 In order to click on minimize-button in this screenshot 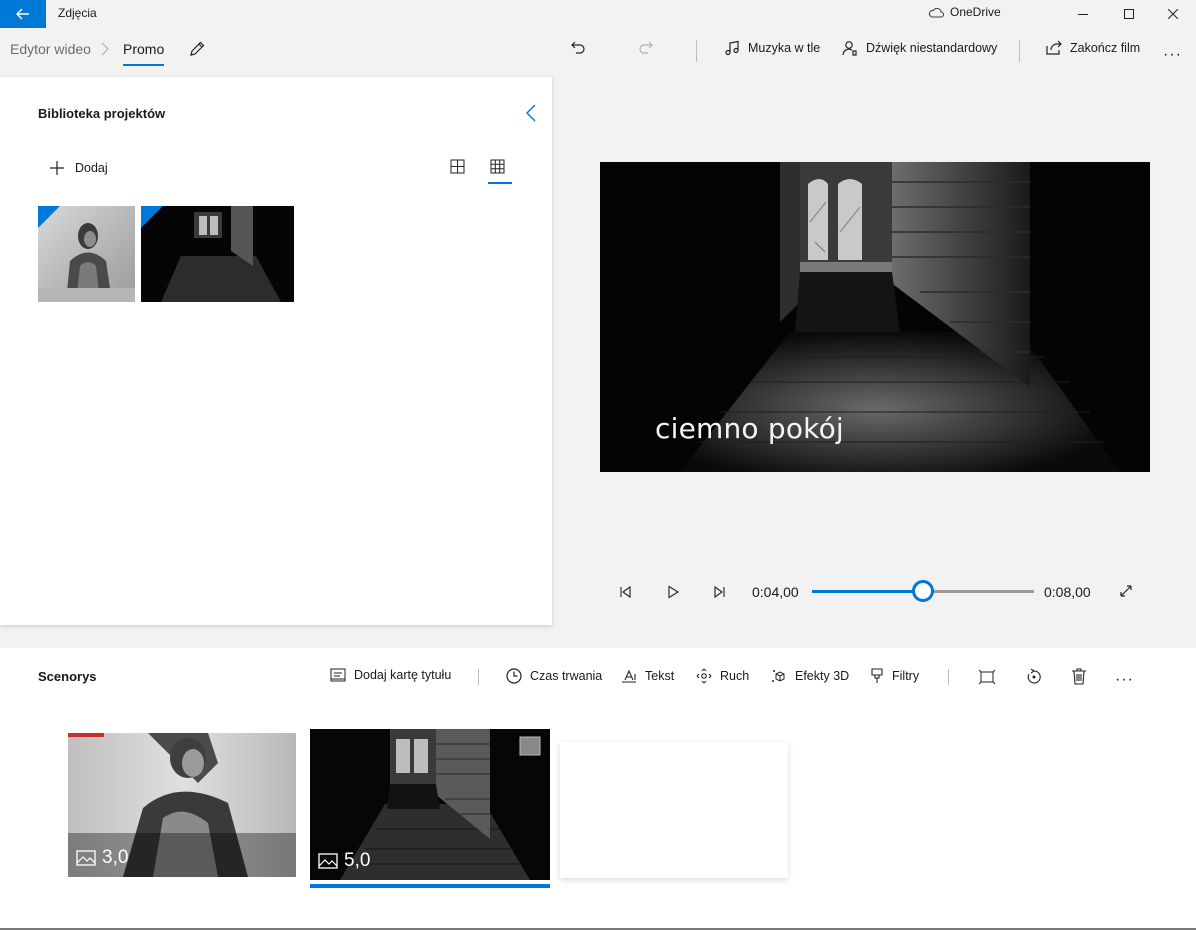, I will do `click(1083, 14)`.